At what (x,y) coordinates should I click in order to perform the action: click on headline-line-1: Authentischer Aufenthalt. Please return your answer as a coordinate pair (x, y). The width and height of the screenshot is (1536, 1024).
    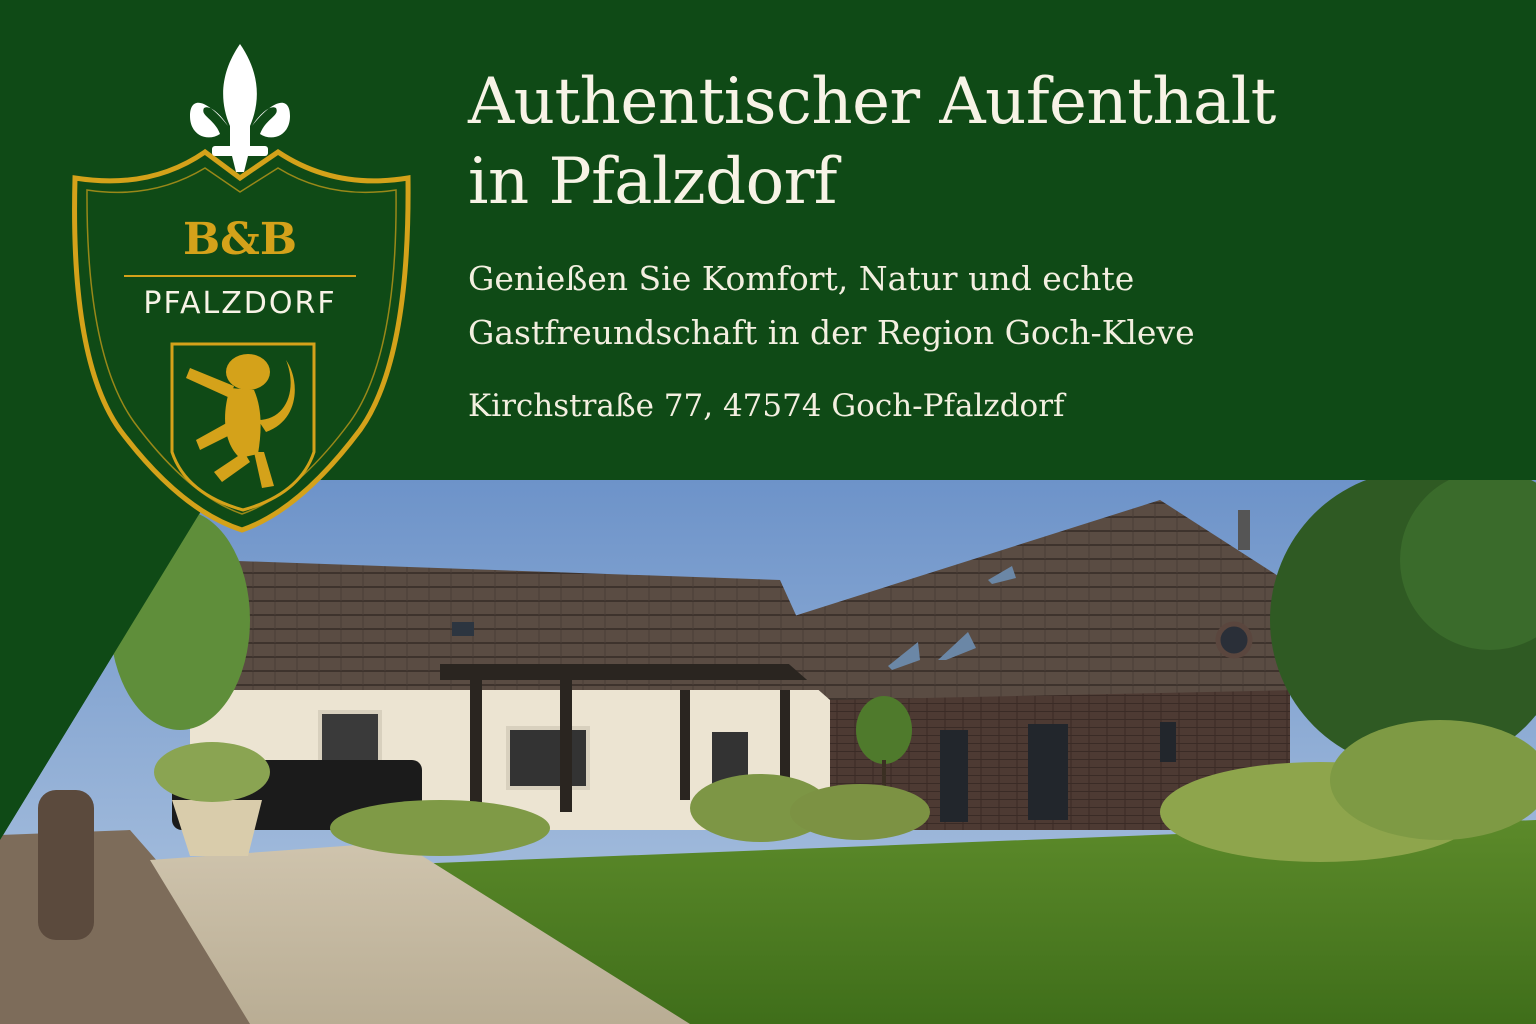
    Looking at the image, I should click on (872, 102).